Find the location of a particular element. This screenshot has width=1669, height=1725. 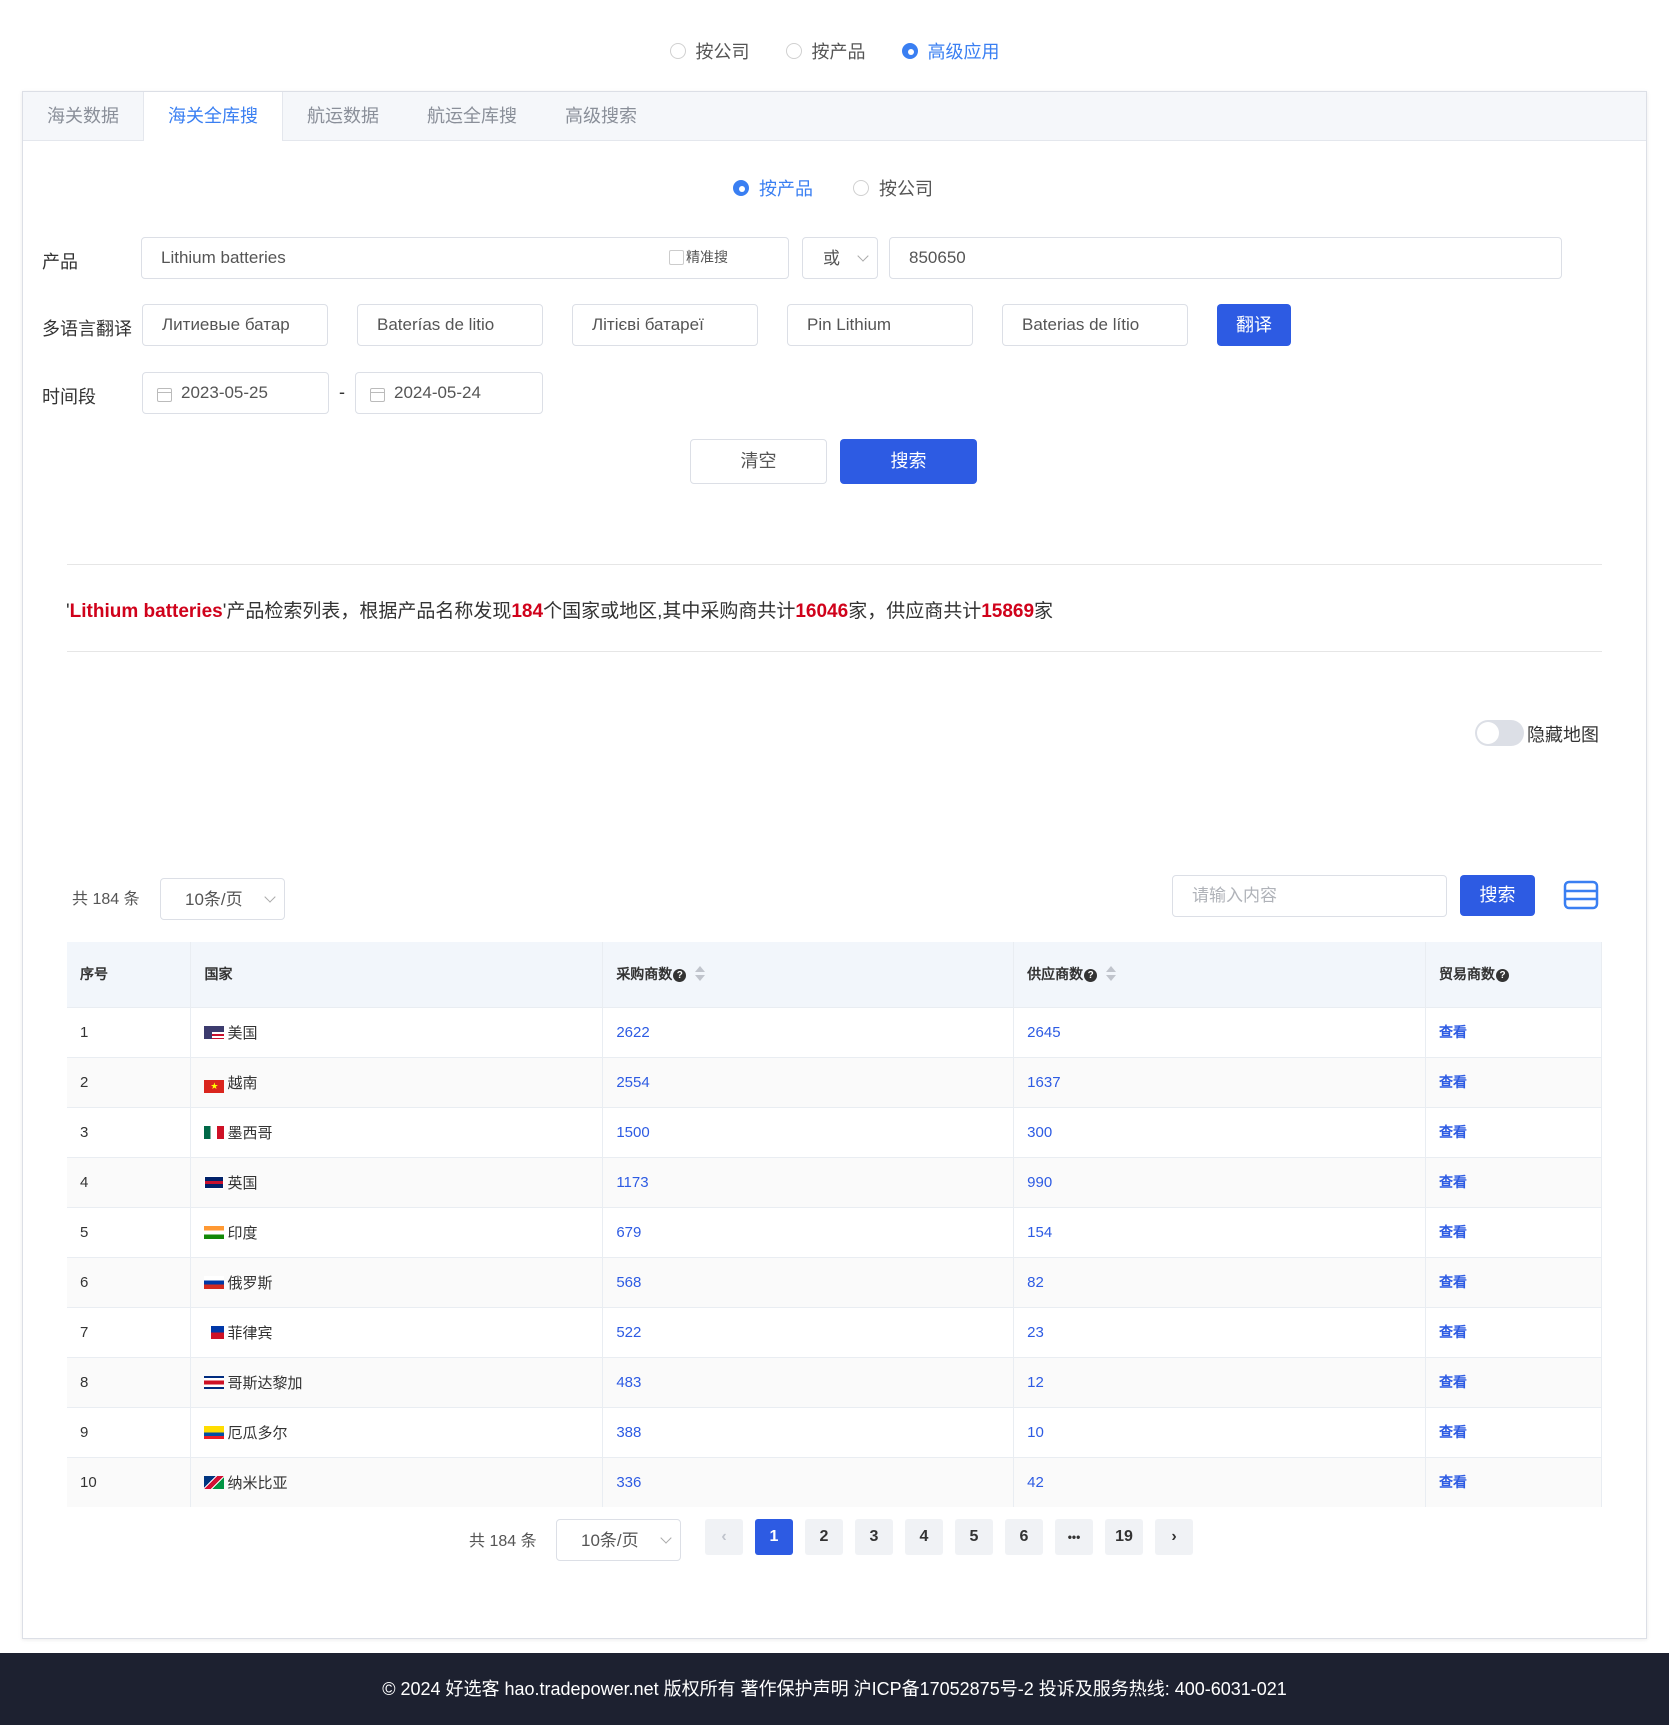

table-row: 2 ★ 越南 2554 1637 查看 is located at coordinates (834, 1081).